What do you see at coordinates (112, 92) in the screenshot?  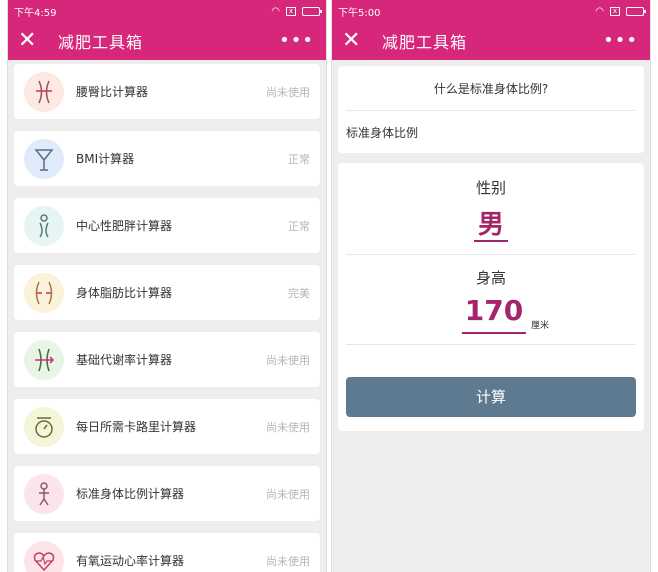 I see `tool-name: 腰臀比计算器` at bounding box center [112, 92].